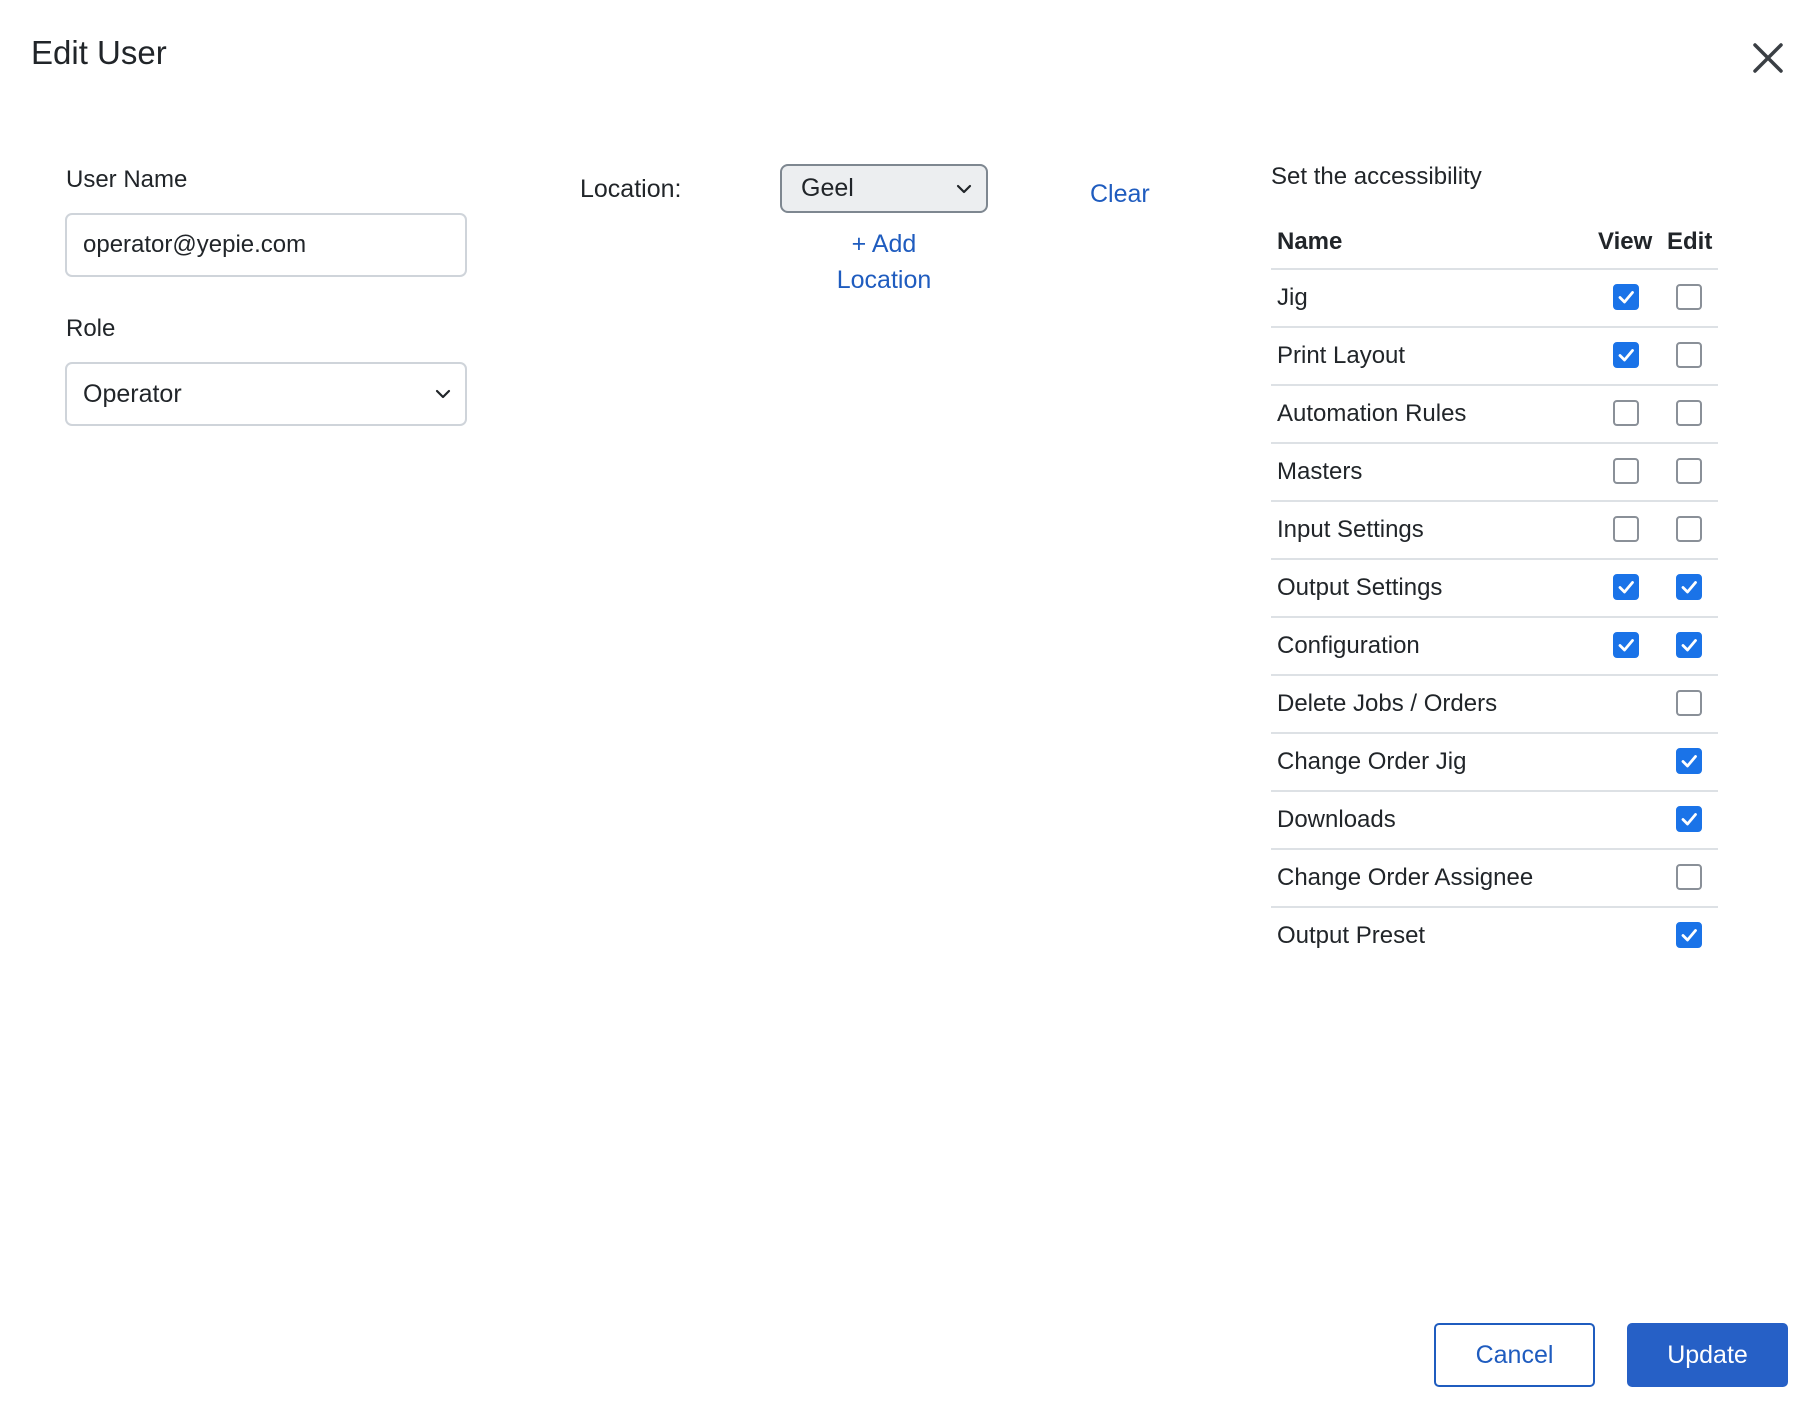  Describe the element at coordinates (884, 244) in the screenshot. I see `add-location-label-line1: + Add` at that location.